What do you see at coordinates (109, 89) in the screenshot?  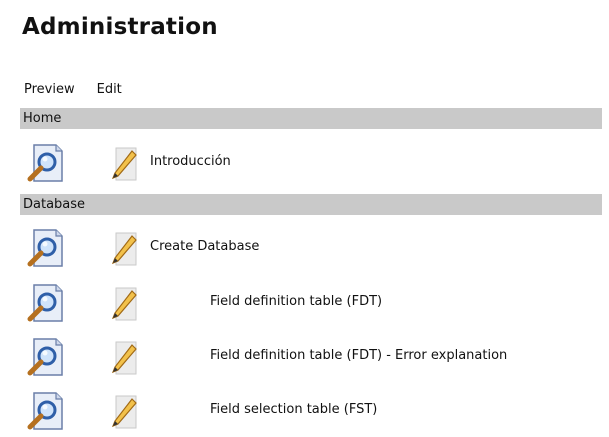 I see `column-header-edit: Edit` at bounding box center [109, 89].